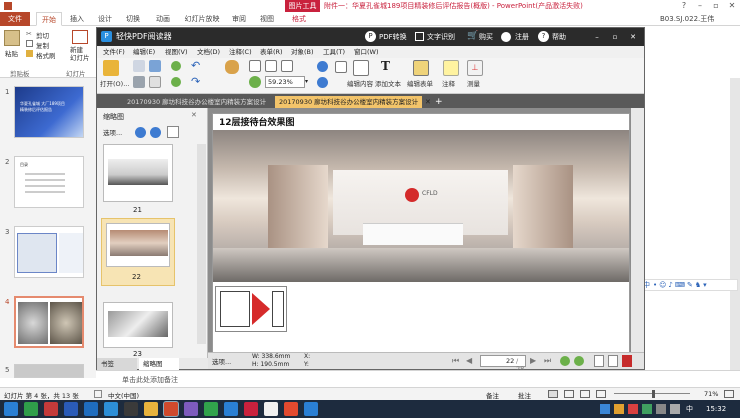 The image size is (740, 418). What do you see at coordinates (49, 182) in the screenshot?
I see `slide-thumbnail-2: 目录` at bounding box center [49, 182].